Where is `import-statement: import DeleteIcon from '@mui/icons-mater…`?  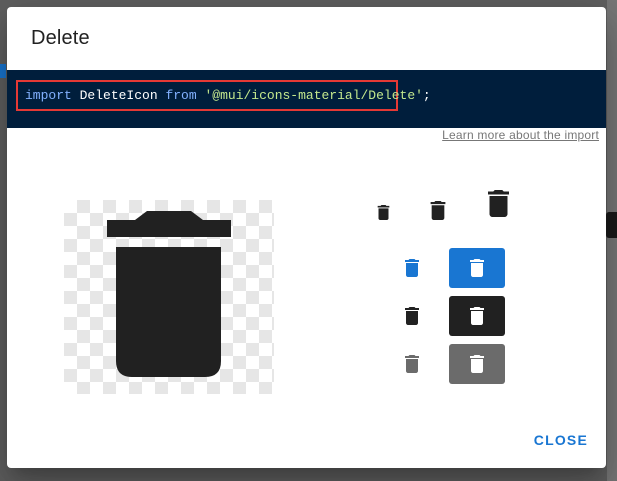
import-statement: import DeleteIcon from '@mui/icons-mater… is located at coordinates (223, 95).